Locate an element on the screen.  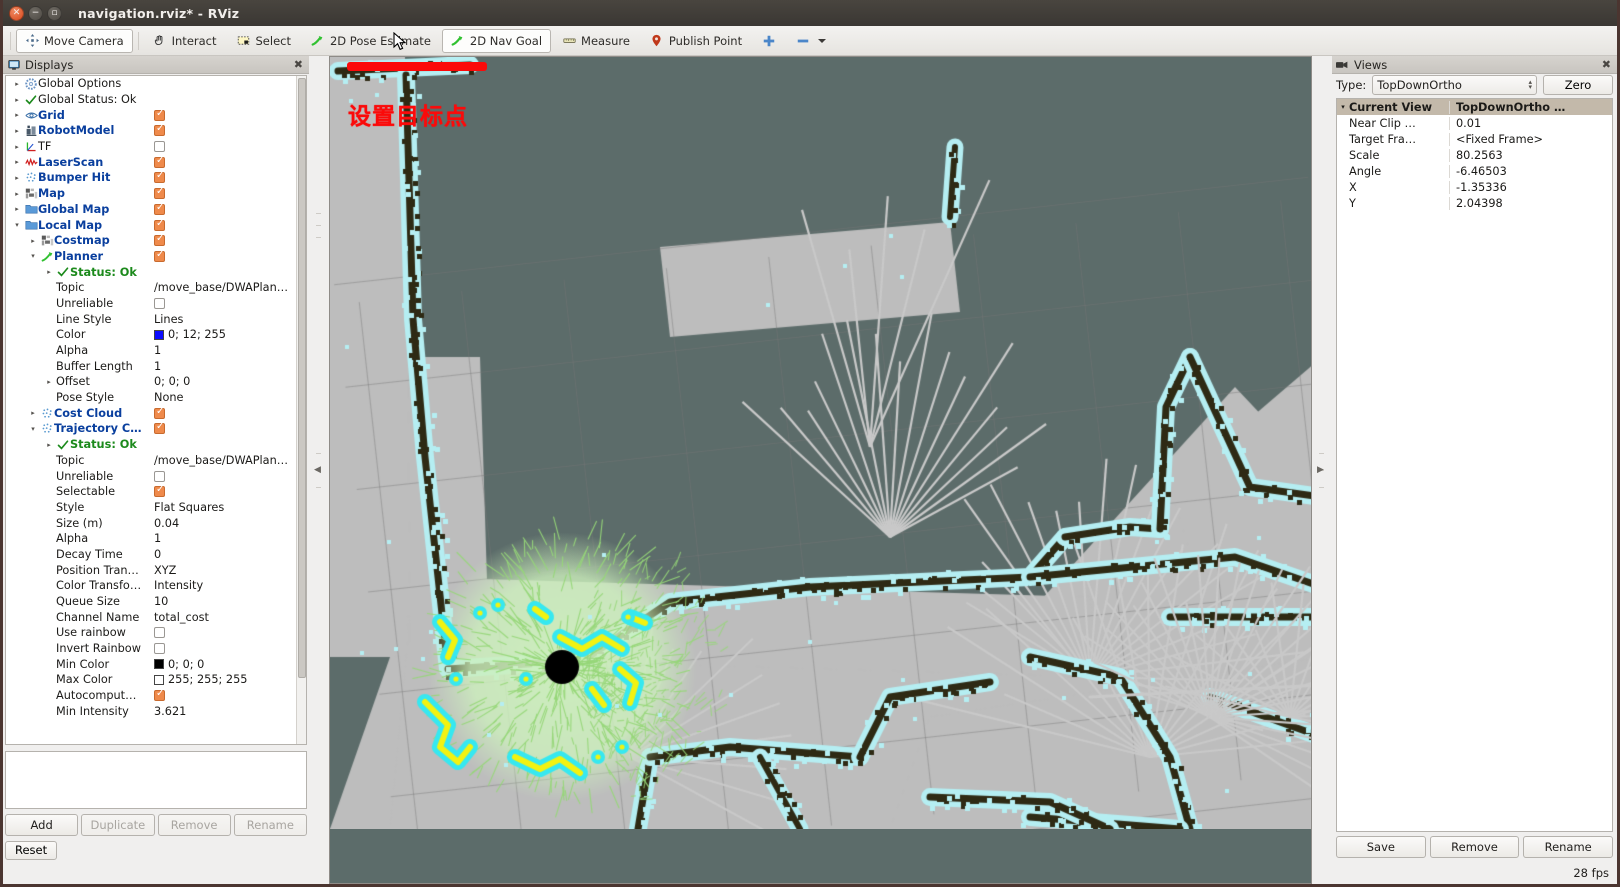
tool-move-camera: Move Camera is located at coordinates (74, 40).